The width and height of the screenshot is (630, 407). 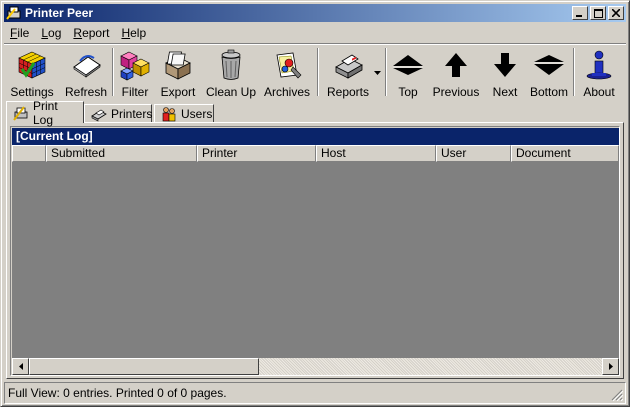 I want to click on refresh-button: Refresh, so click(x=86, y=74).